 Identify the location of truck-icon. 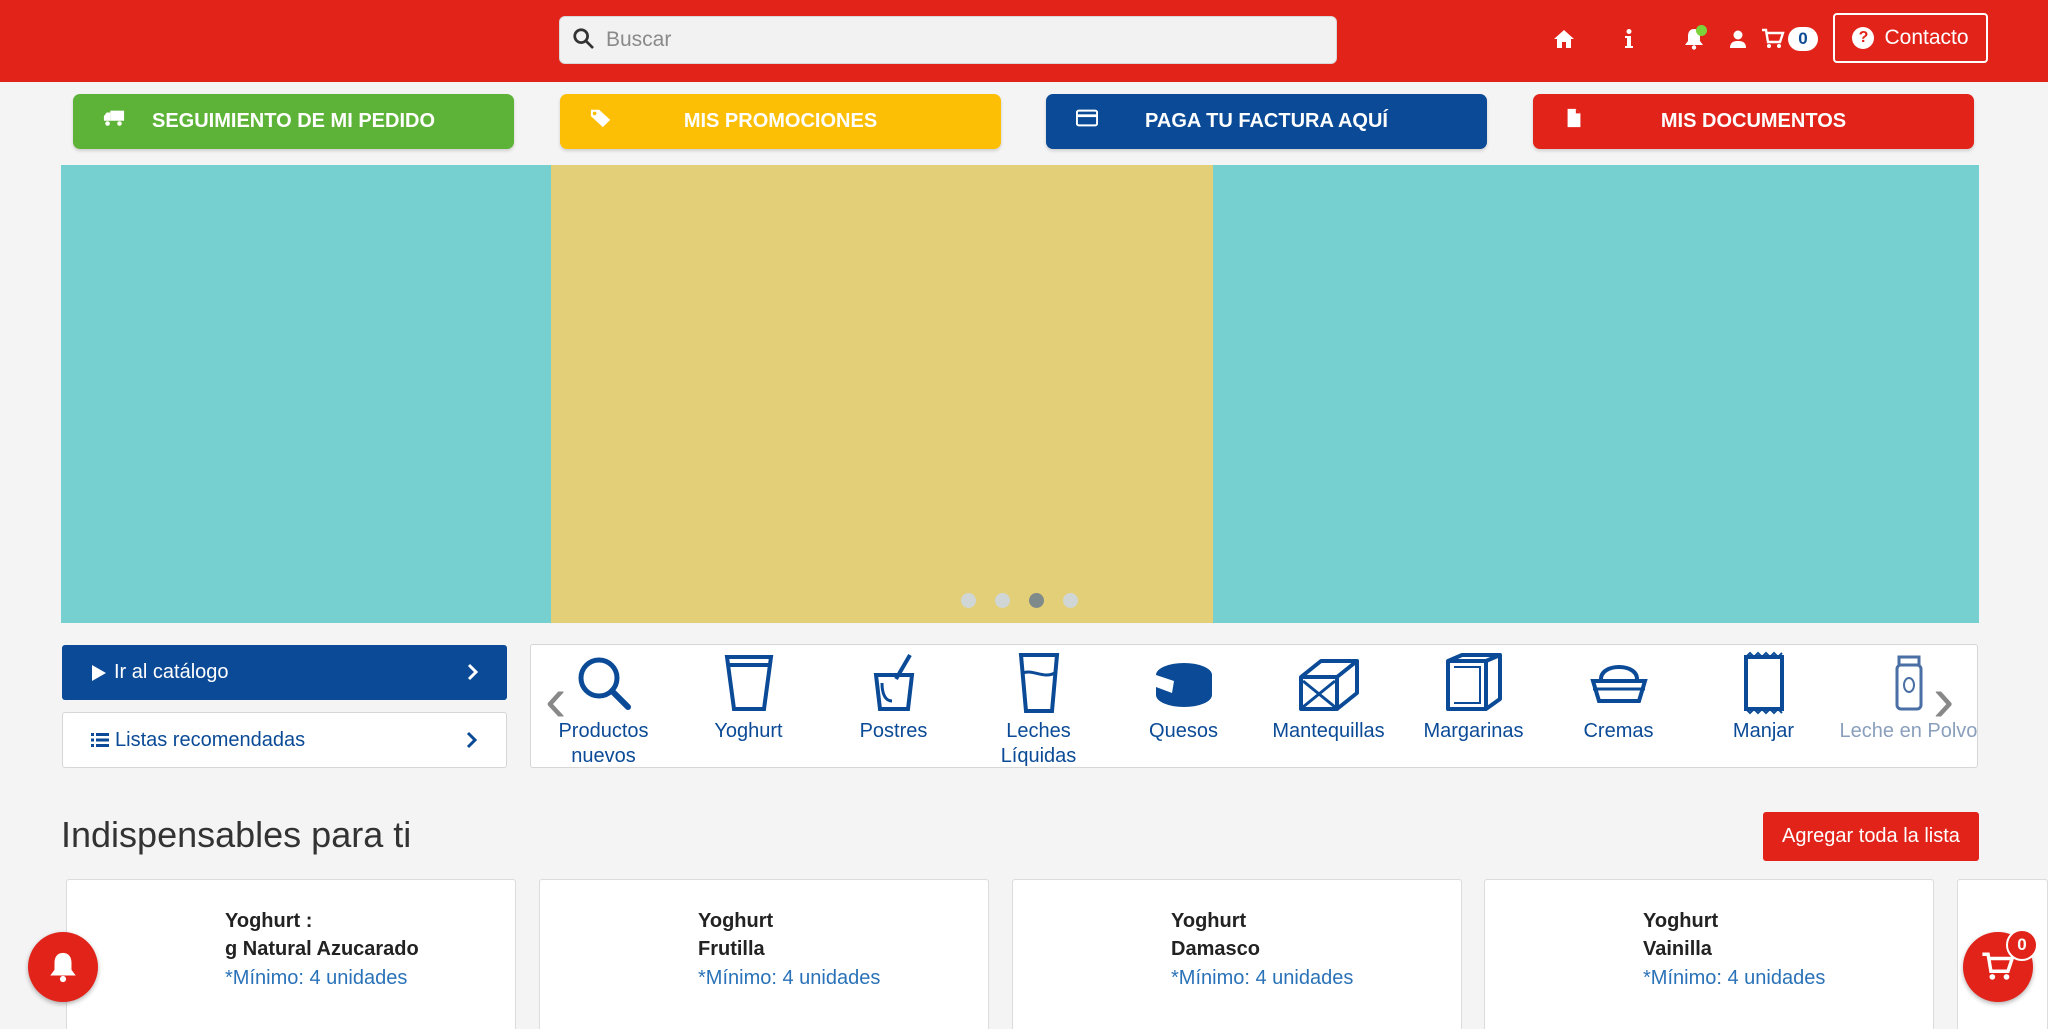
(114, 118).